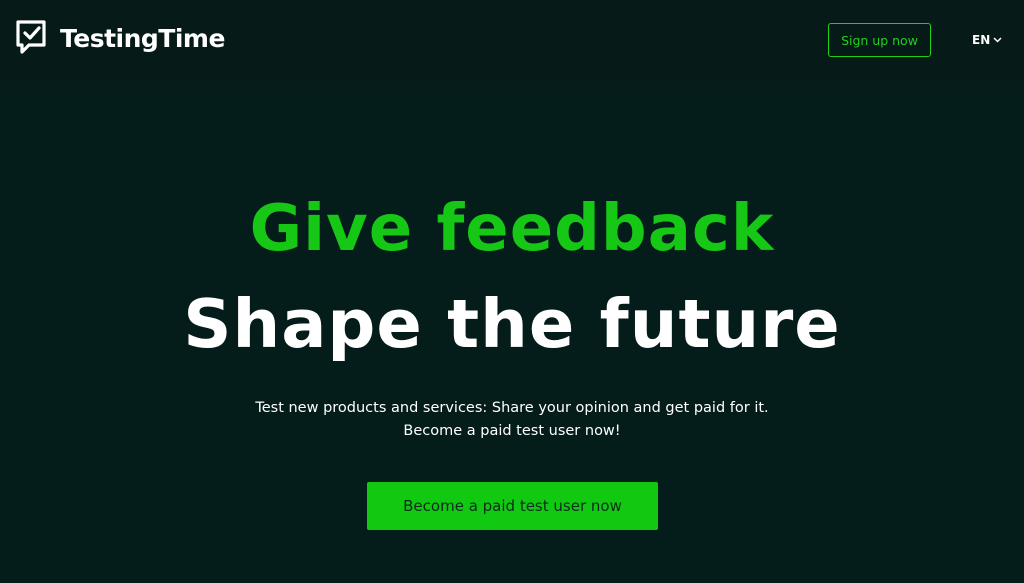  What do you see at coordinates (879, 40) in the screenshot?
I see `signup-button: Sign up now` at bounding box center [879, 40].